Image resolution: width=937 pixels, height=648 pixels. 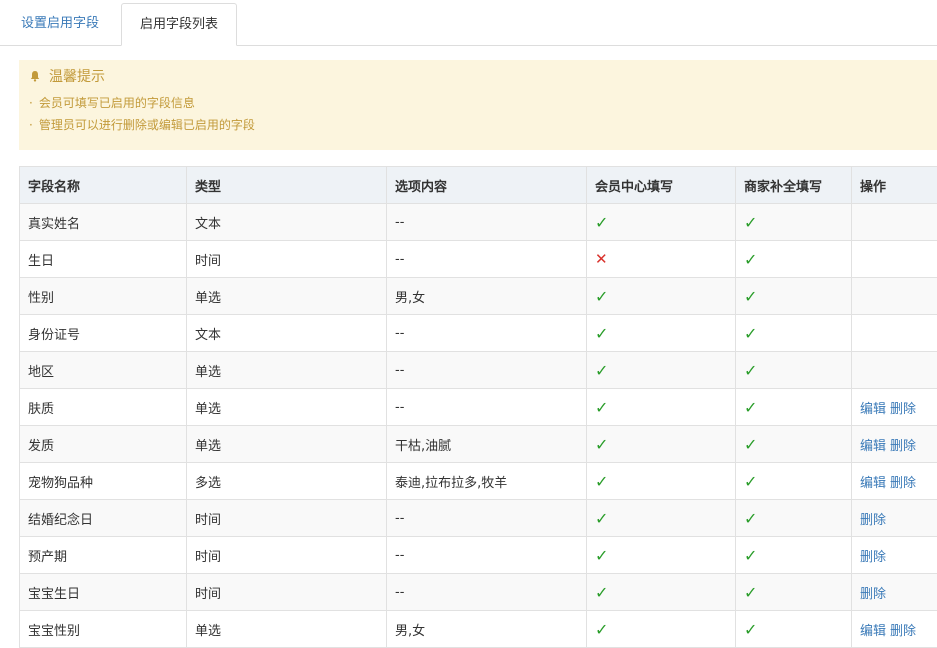 What do you see at coordinates (179, 24) in the screenshot?
I see `tab-enabled-fields-list: 启用字段列表` at bounding box center [179, 24].